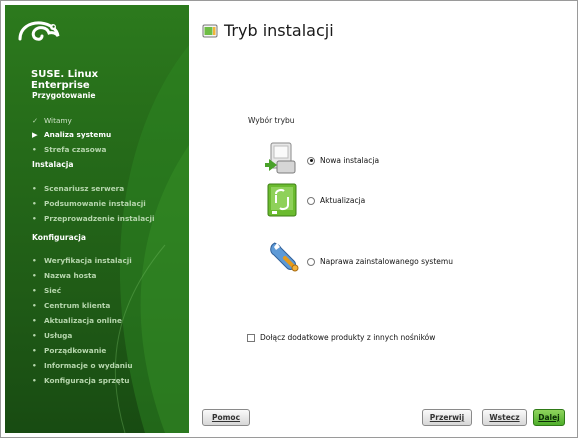 Image resolution: width=578 pixels, height=438 pixels. What do you see at coordinates (251, 337) in the screenshot?
I see `addon-products-checkbox` at bounding box center [251, 337].